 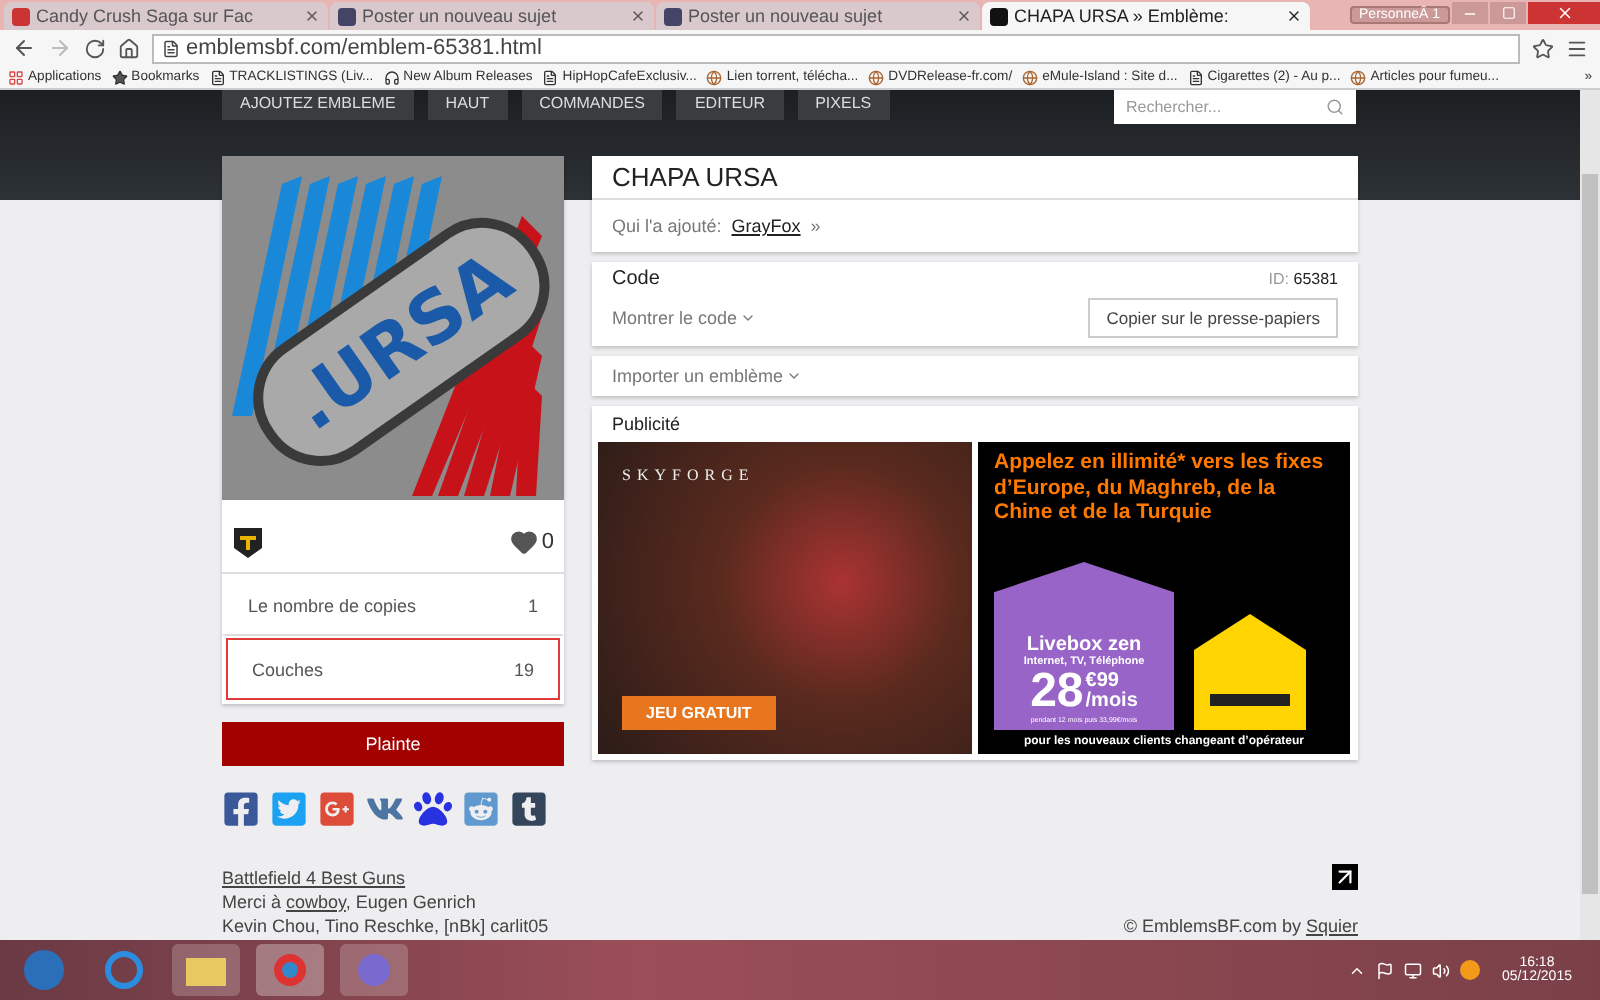 I want to click on footer-link: Battlefield 4 Best Guns, so click(x=385, y=877).